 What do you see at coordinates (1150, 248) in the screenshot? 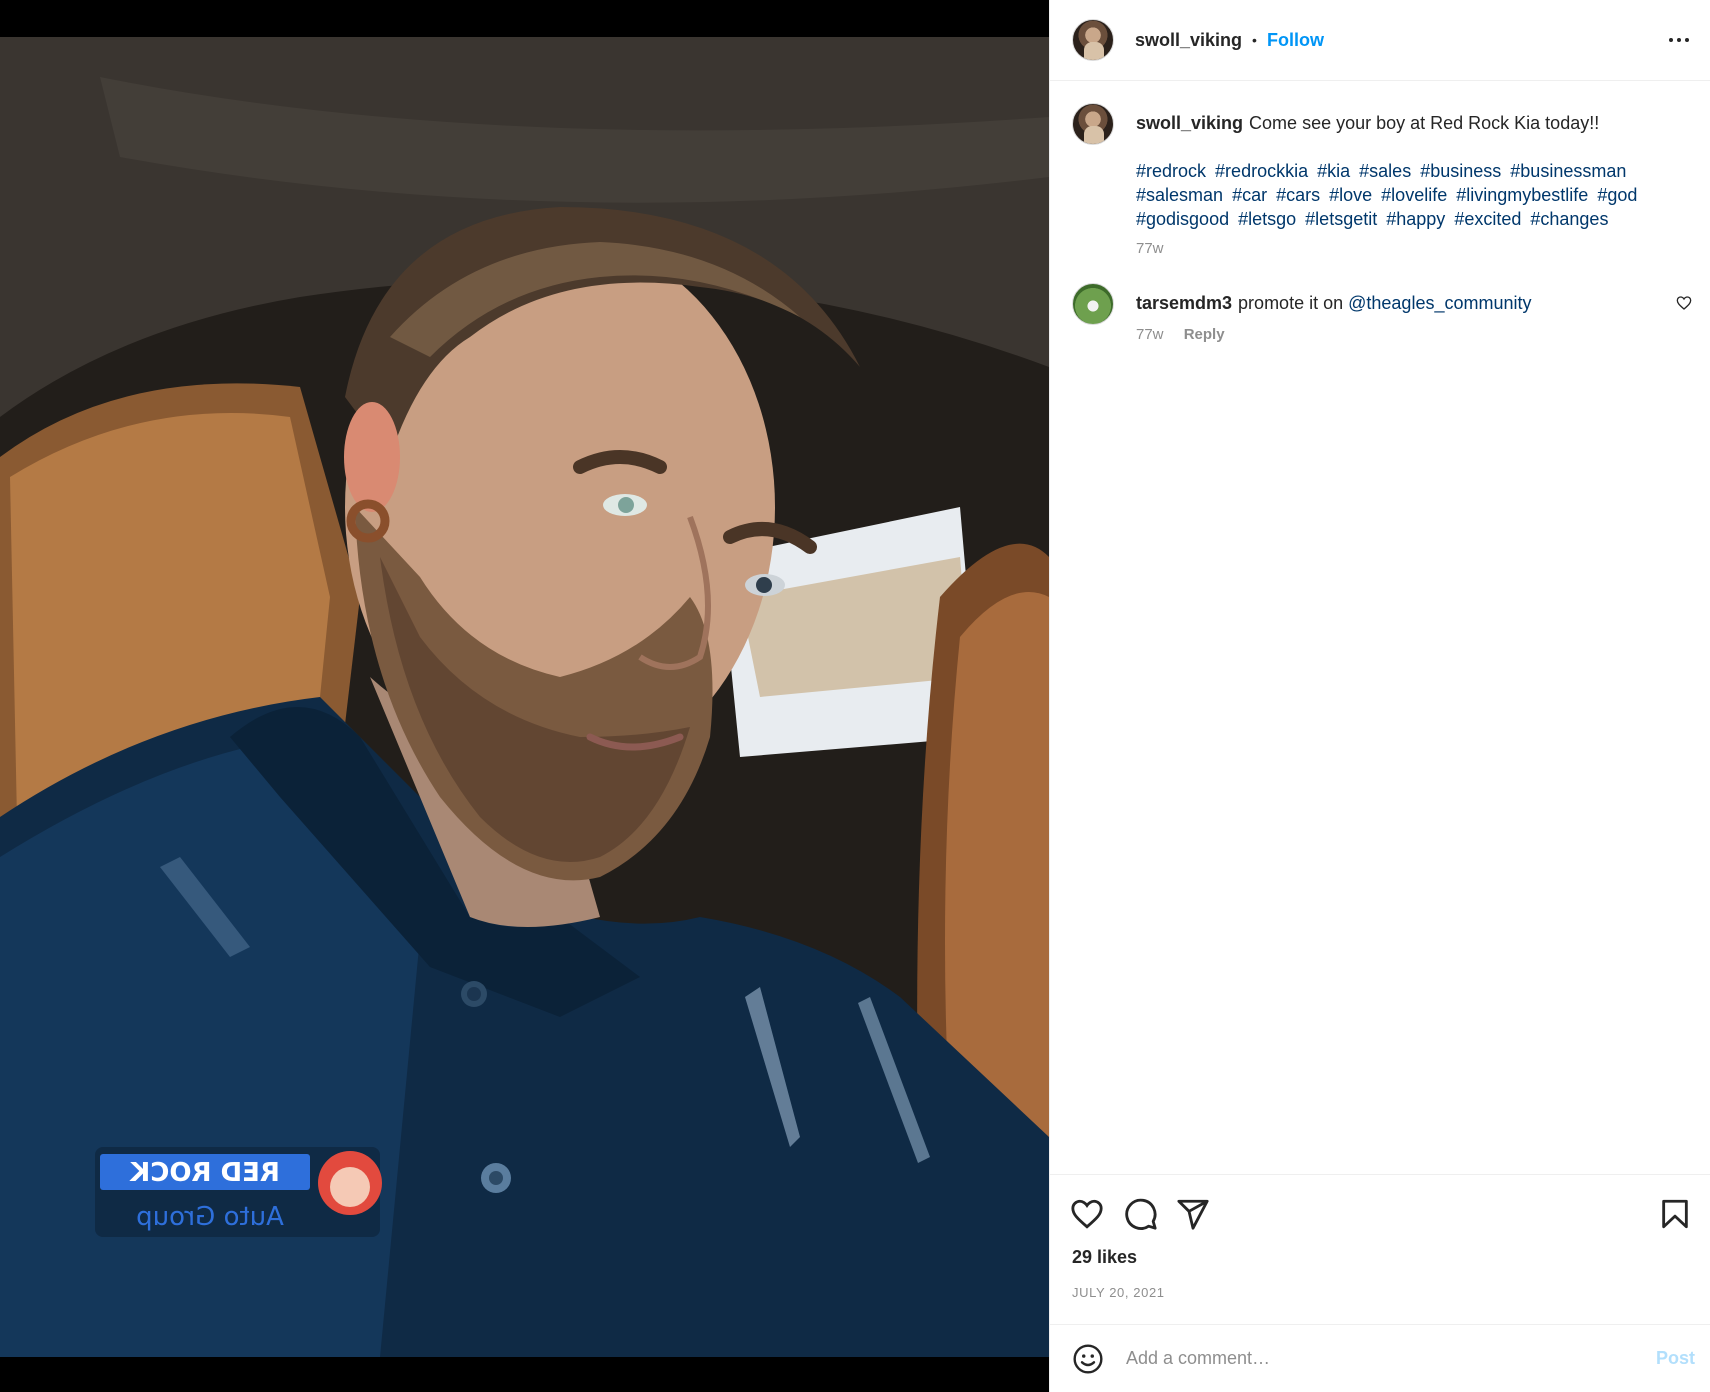
I see `caption-age: 77w` at bounding box center [1150, 248].